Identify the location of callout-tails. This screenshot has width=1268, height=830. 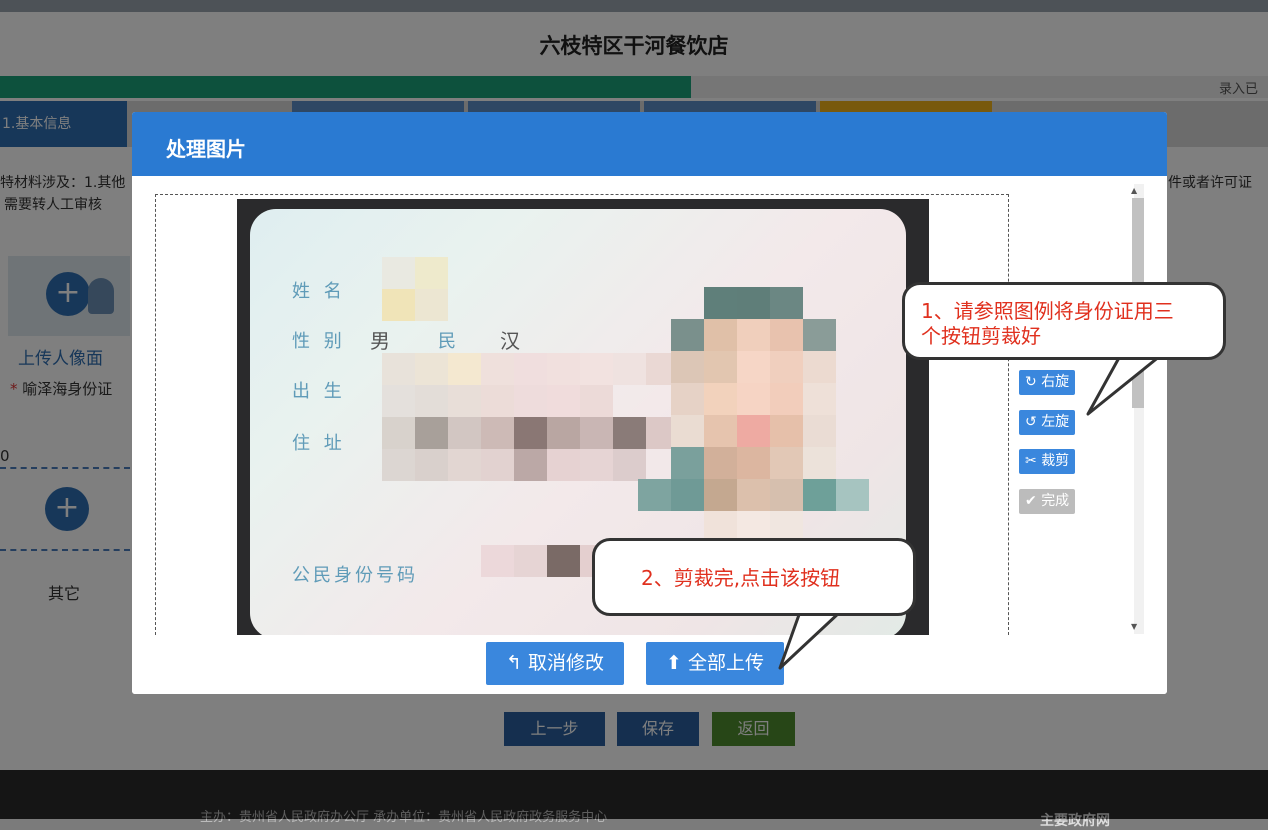
(970, 512).